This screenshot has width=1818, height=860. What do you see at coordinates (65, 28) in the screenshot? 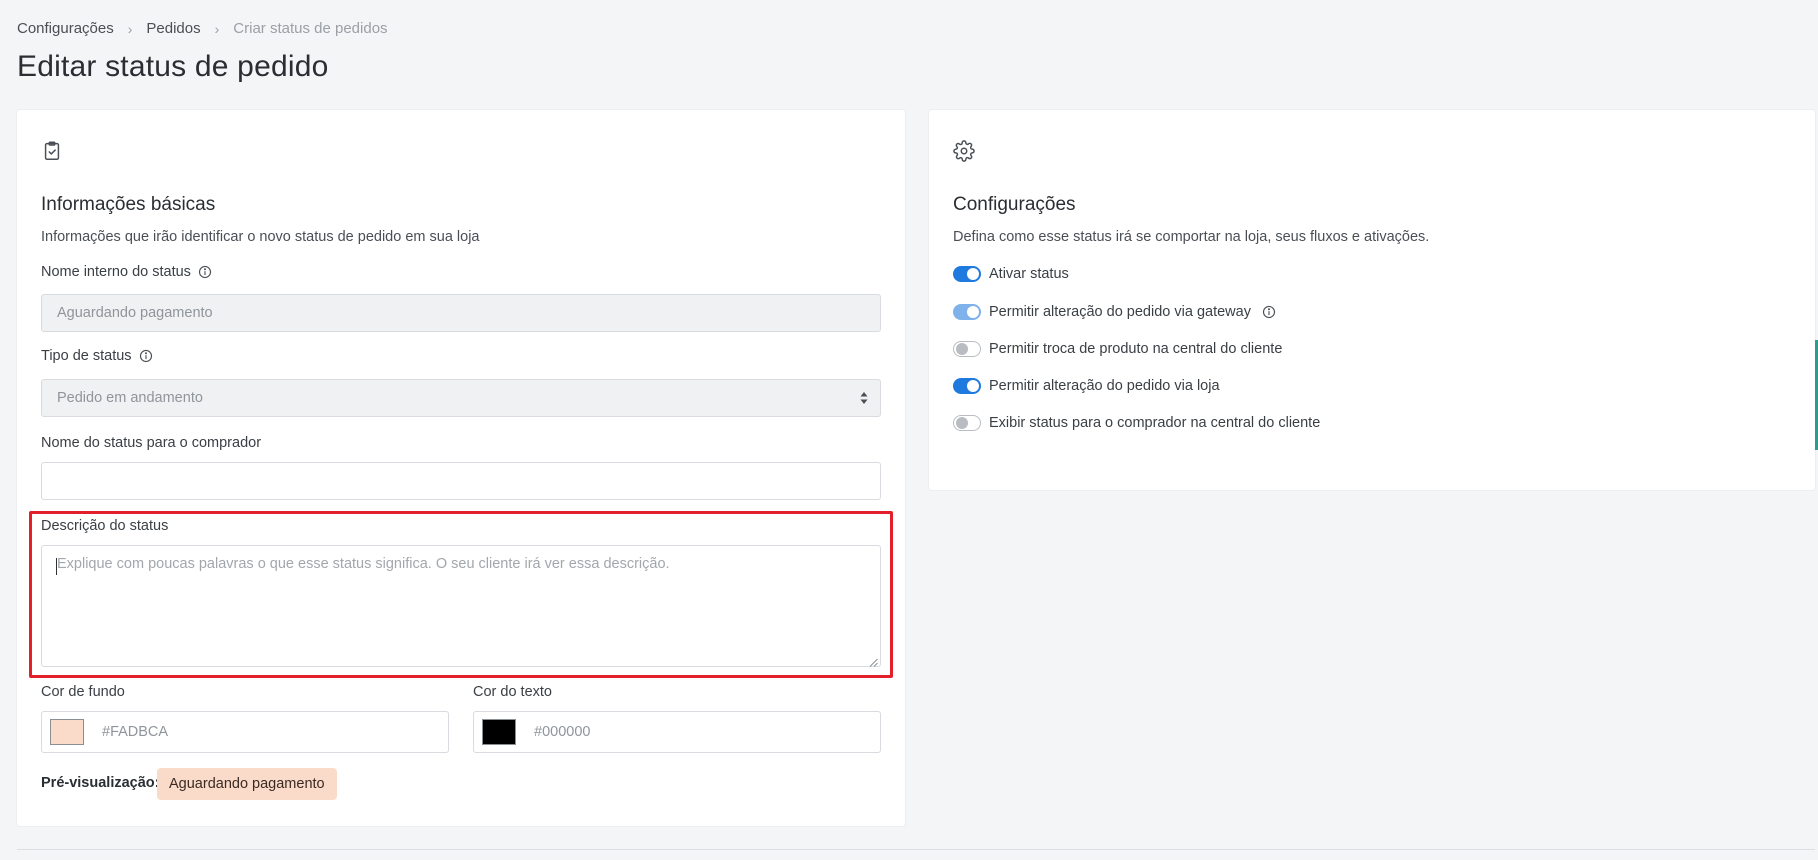
I see `breadcrumb-item-configuracoes: Configurações` at bounding box center [65, 28].